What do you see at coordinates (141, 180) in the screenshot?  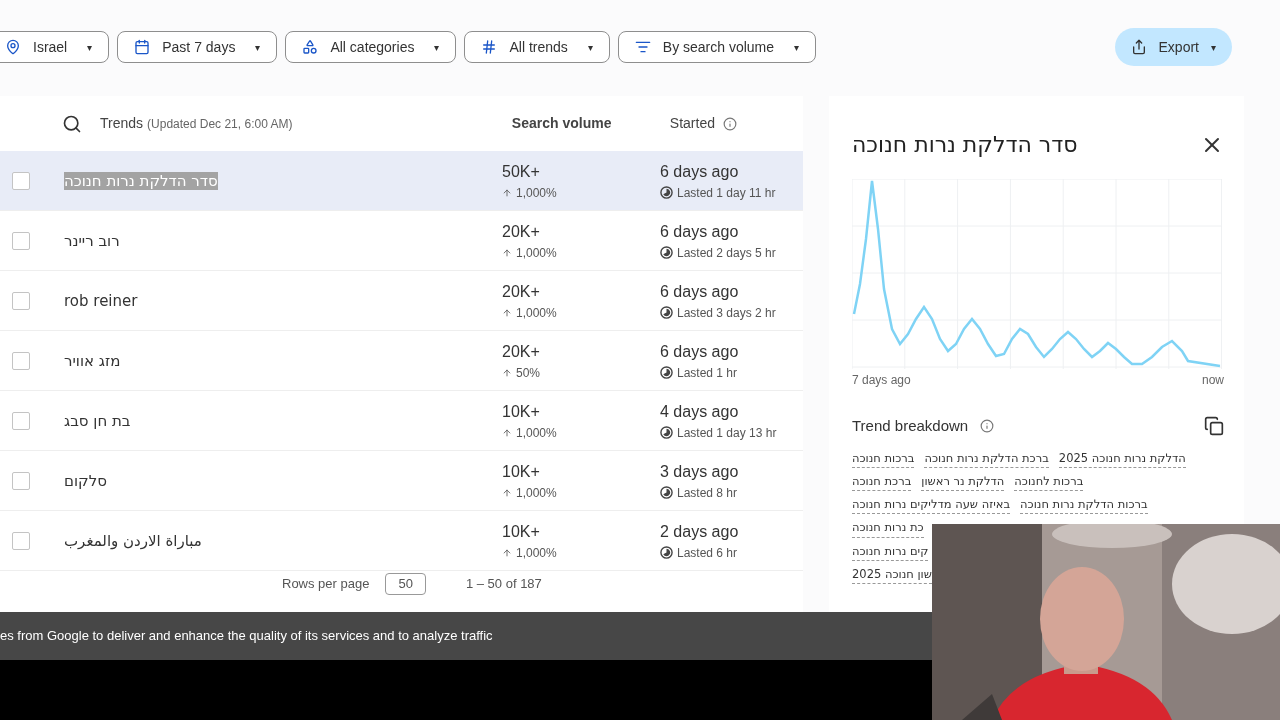 I see `trend-name: סדר הדלקת נרות חנוכה` at bounding box center [141, 180].